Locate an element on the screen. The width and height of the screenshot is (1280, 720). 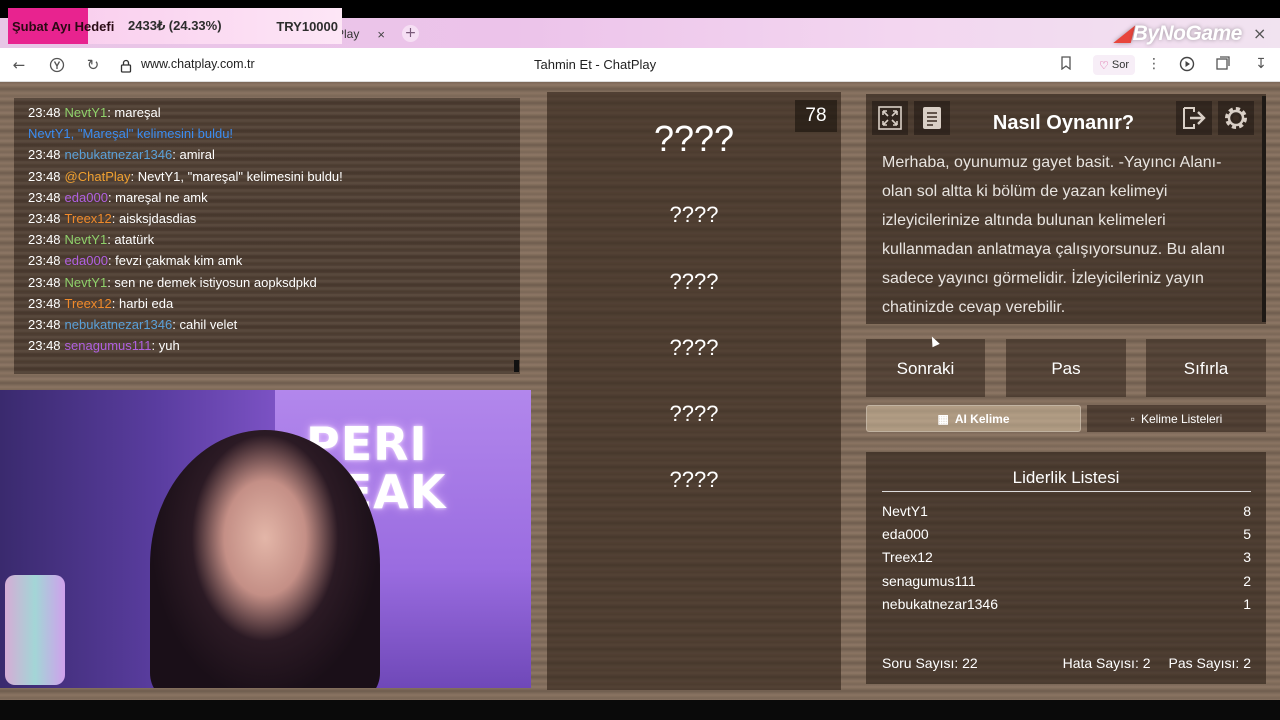
monthly-goal-overlay: Şubat Ayı Hedefi 2433₺ (24.33%) TRY10000 is located at coordinates (175, 26).